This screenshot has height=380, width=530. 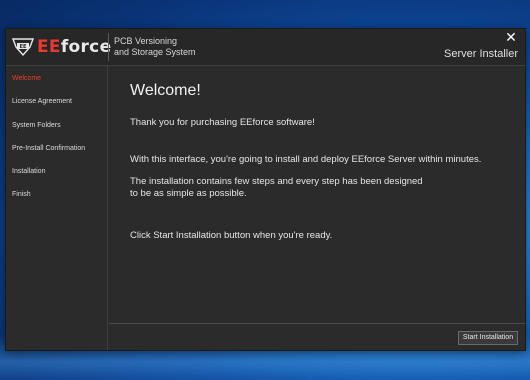 I want to click on brand-name: EEforce, so click(x=74, y=47).